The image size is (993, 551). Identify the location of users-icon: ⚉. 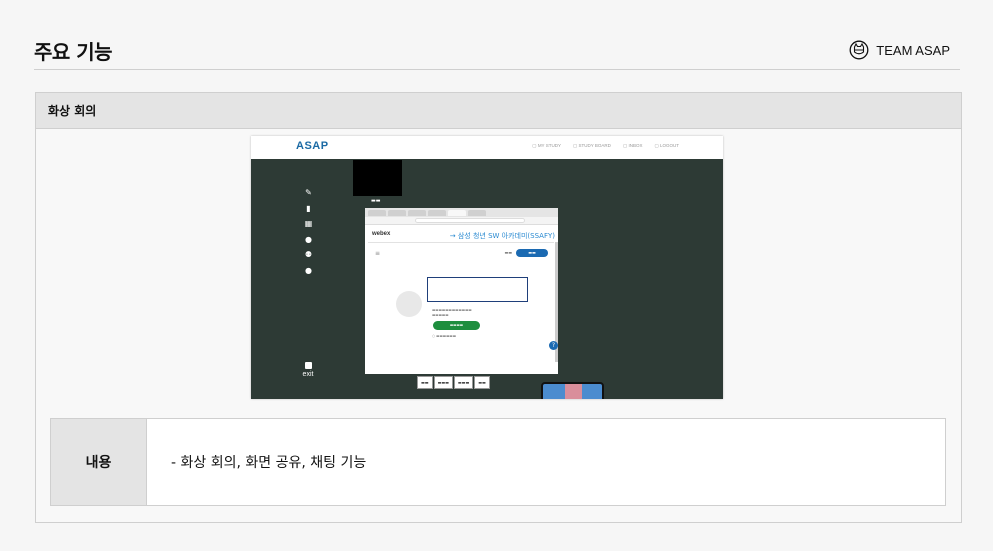
(308, 254).